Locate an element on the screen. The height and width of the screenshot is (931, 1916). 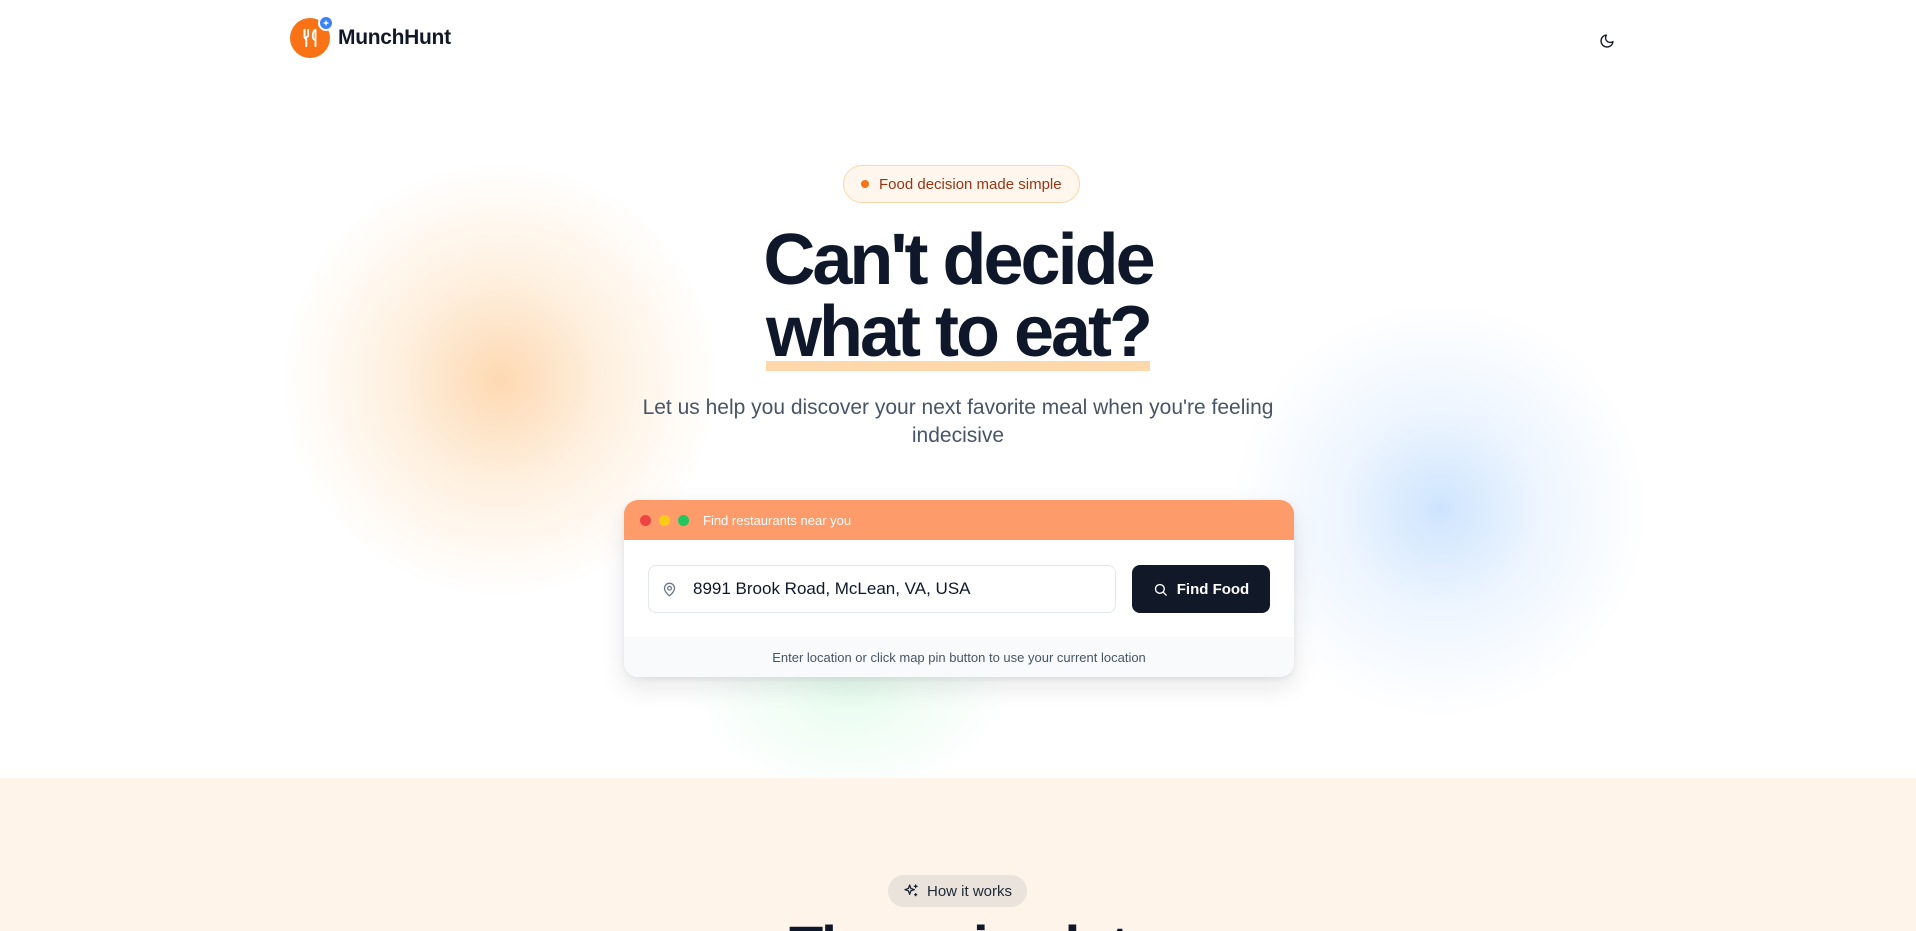
search-icon is located at coordinates (1160, 589).